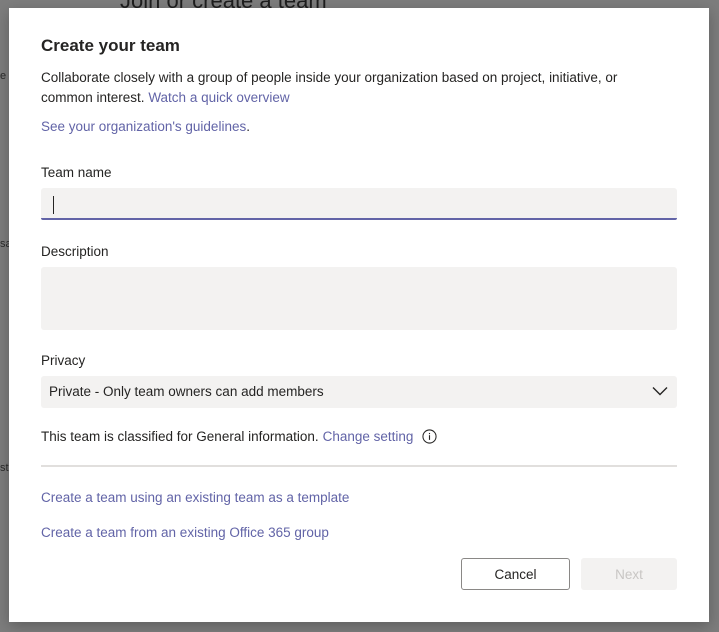  Describe the element at coordinates (4, 468) in the screenshot. I see `background-text-fragment: st` at that location.